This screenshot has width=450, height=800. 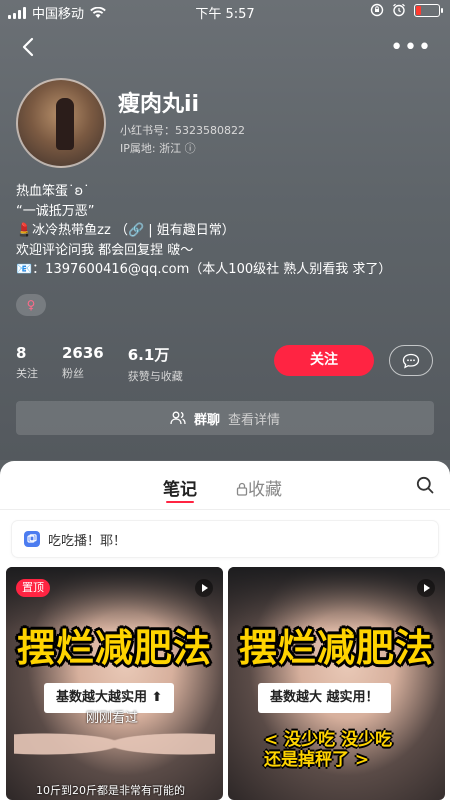 I want to click on tab-indicator, so click(x=180, y=502).